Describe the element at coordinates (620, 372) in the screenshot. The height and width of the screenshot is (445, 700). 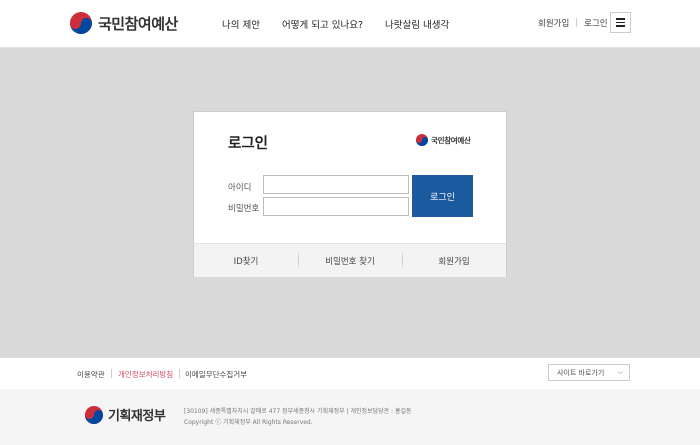
I see `chevron-down-icon: ⌵` at that location.